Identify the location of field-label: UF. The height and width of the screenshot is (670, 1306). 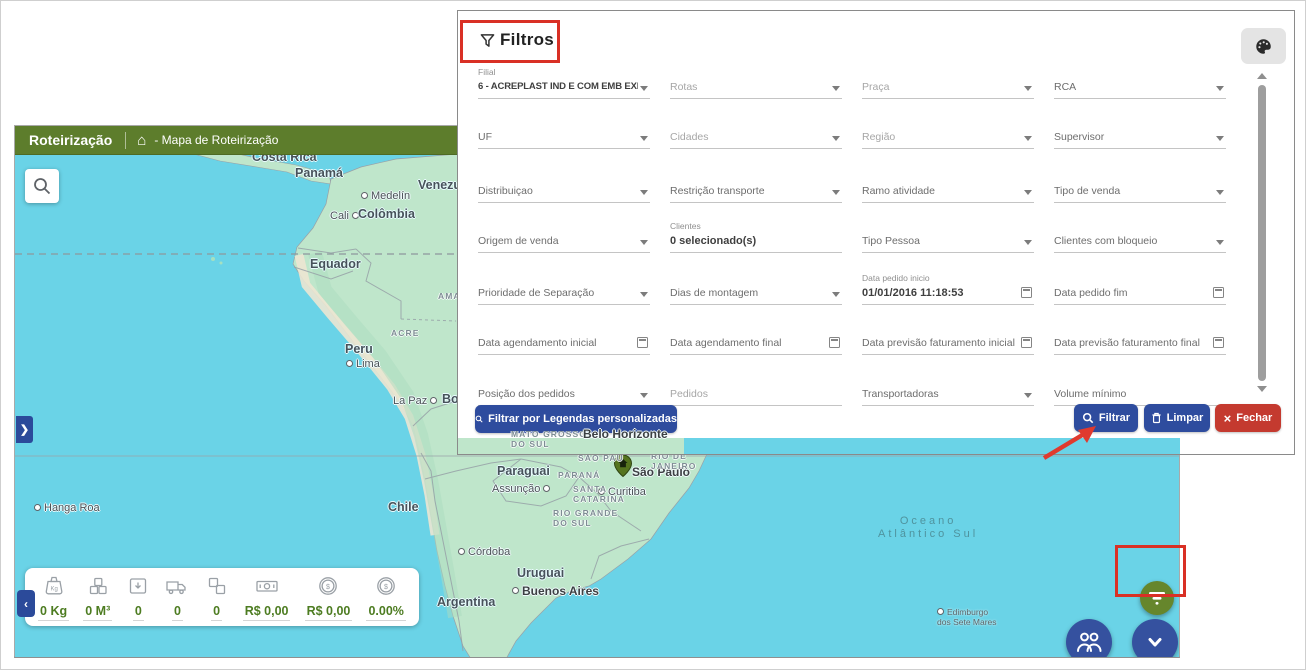
(485, 137).